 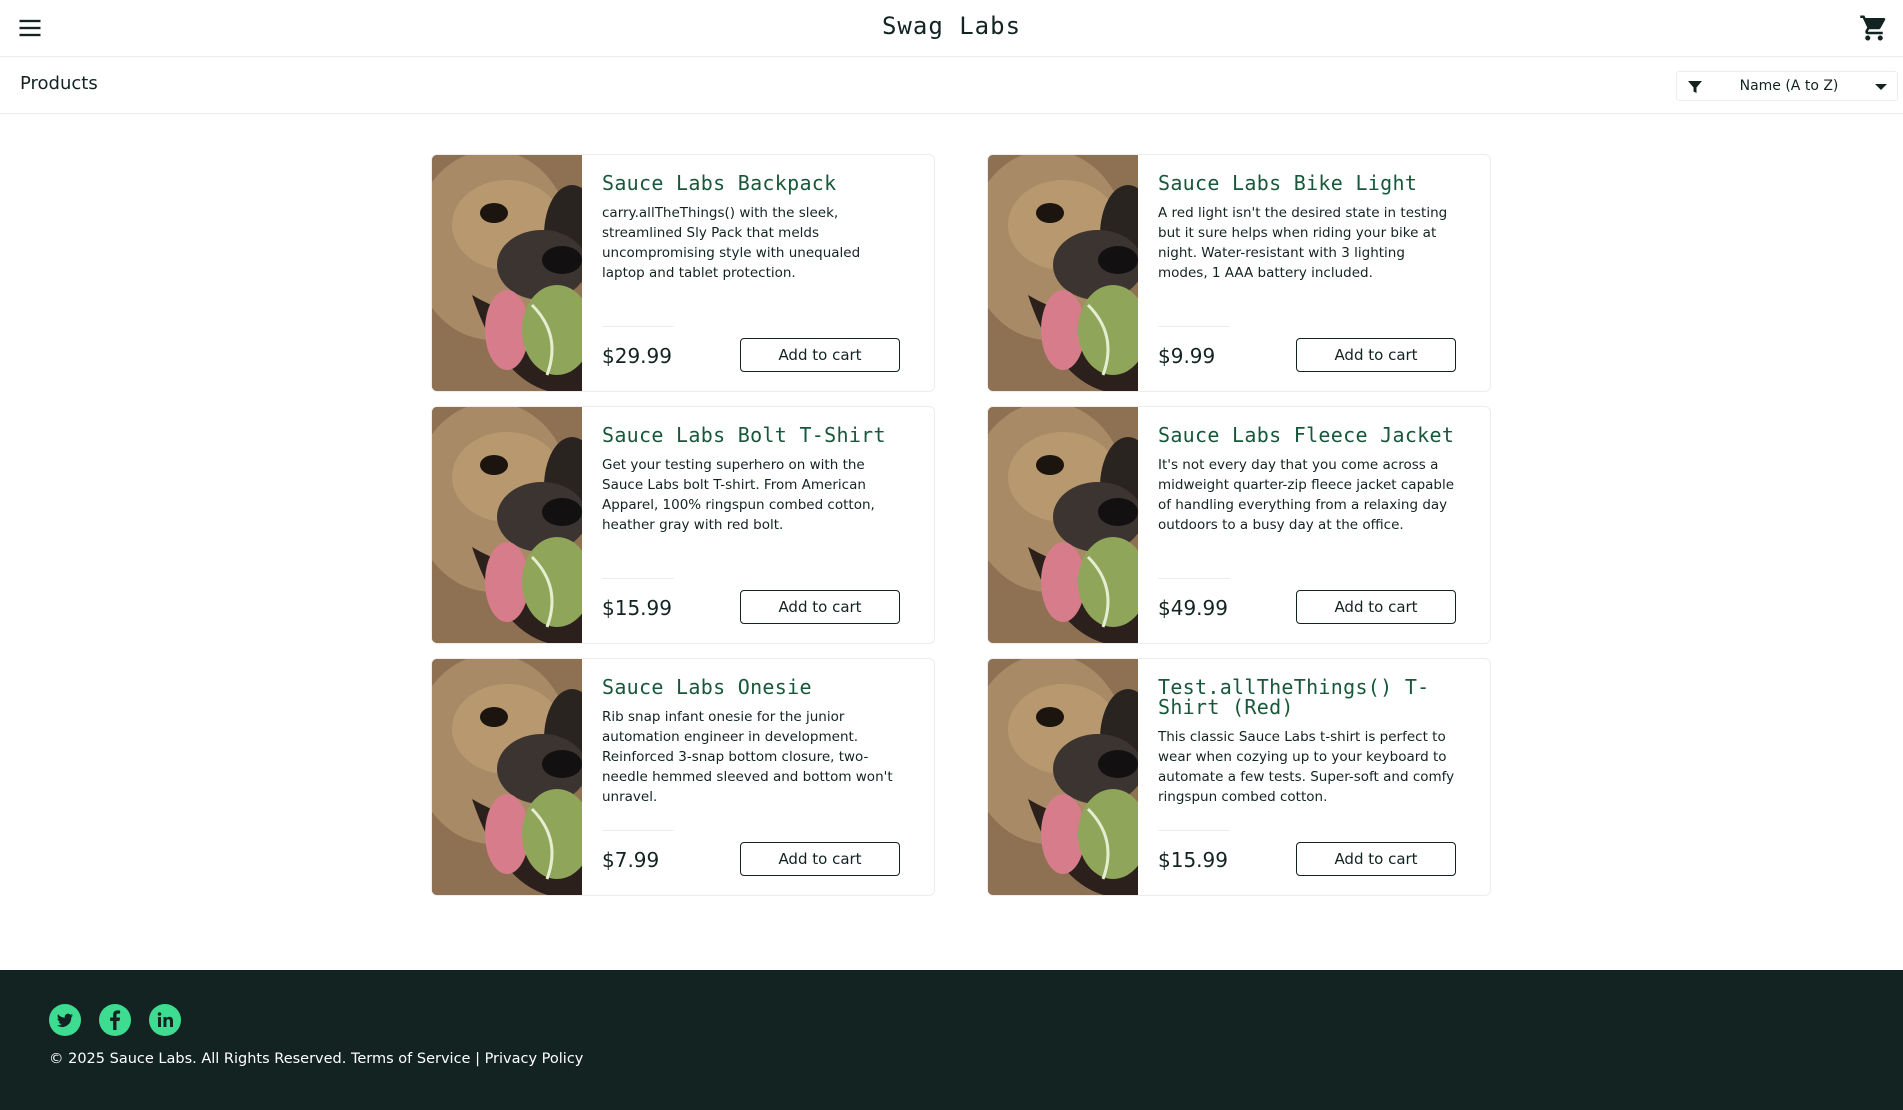 I want to click on sort-selected-value: Name (A to Z), so click(x=1789, y=86).